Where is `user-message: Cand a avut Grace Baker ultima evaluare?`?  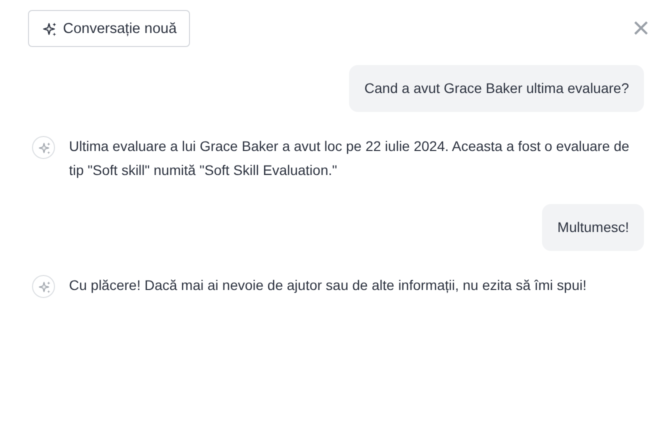 user-message: Cand a avut Grace Baker ultima evaluare? is located at coordinates (496, 88).